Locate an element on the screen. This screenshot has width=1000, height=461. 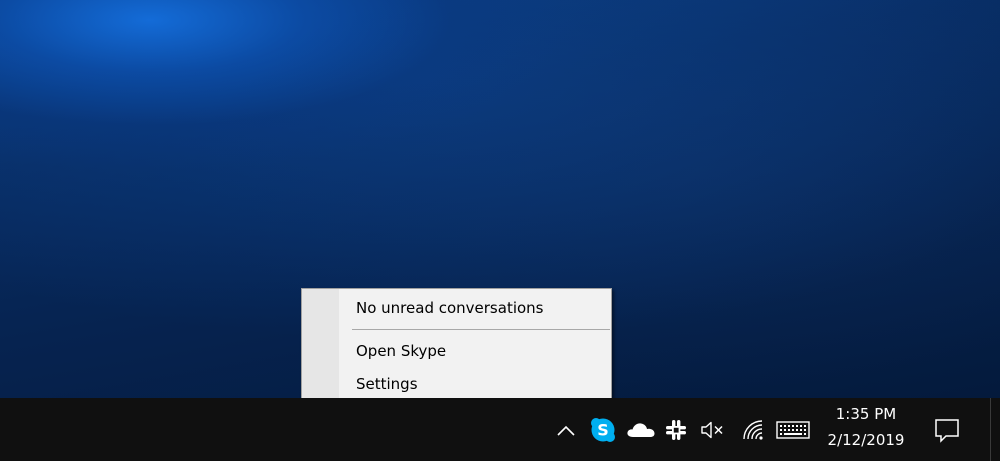
keyboard-icon is located at coordinates (793, 429).